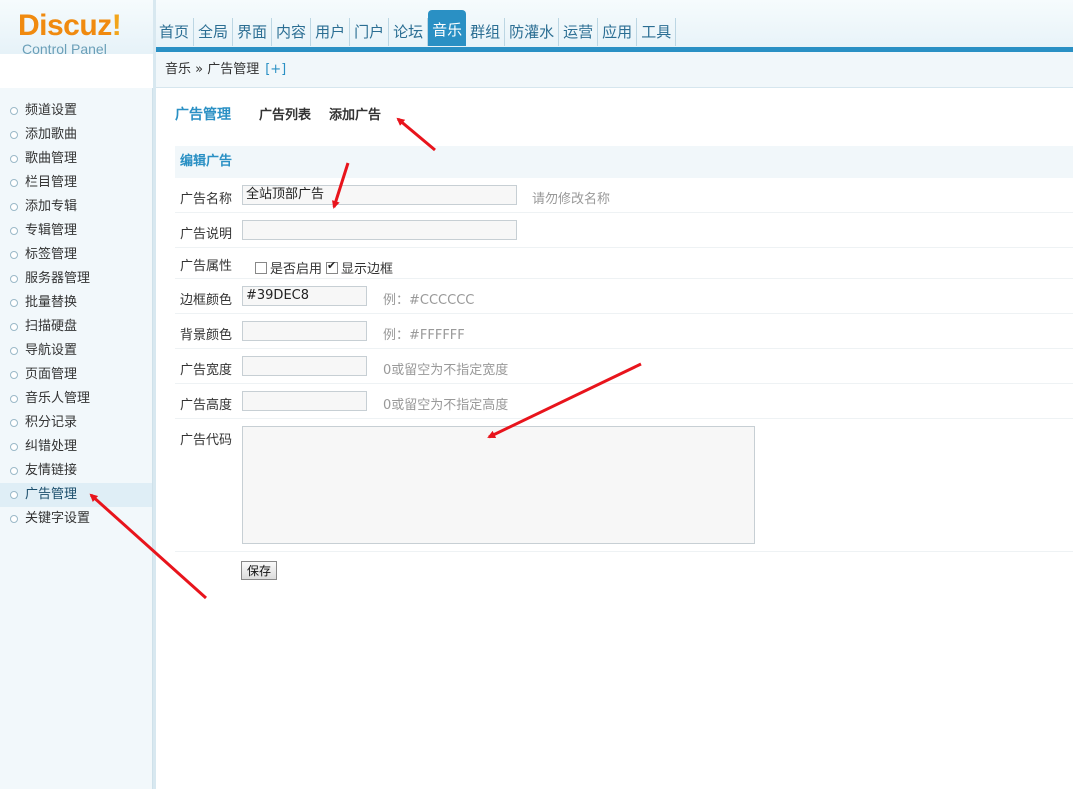  What do you see at coordinates (618, 32) in the screenshot?
I see `nav-apps: 应用` at bounding box center [618, 32].